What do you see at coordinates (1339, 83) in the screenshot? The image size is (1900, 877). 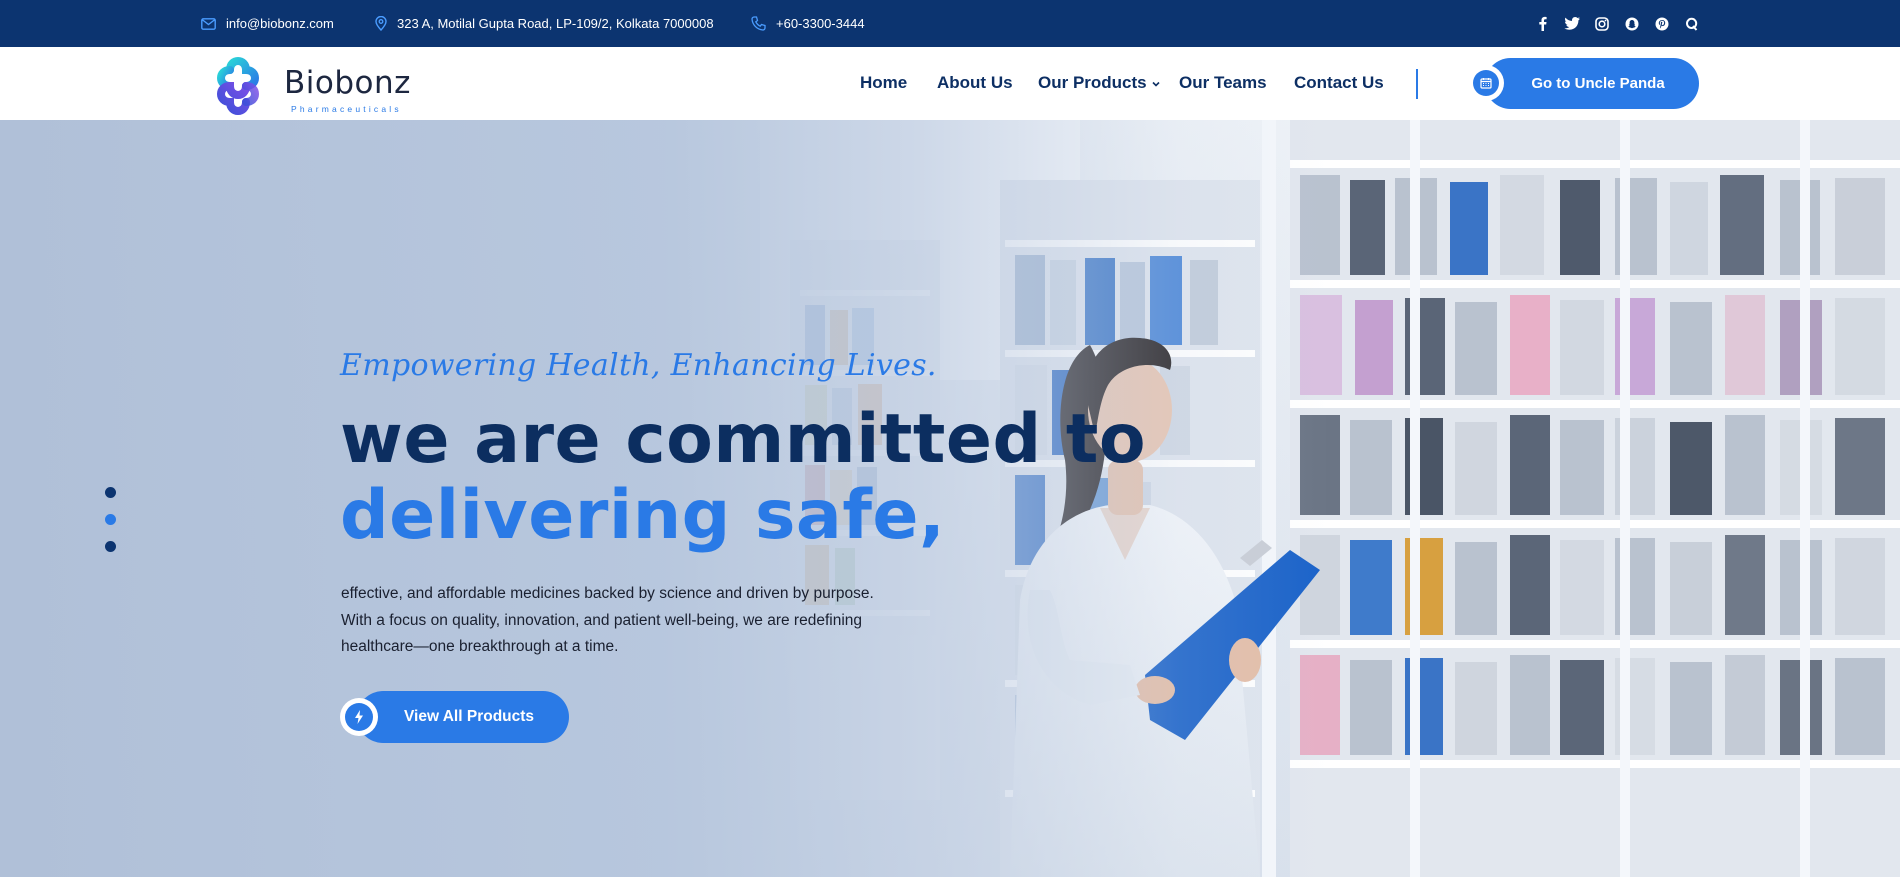 I see `nav-contact-us: Contact Us` at bounding box center [1339, 83].